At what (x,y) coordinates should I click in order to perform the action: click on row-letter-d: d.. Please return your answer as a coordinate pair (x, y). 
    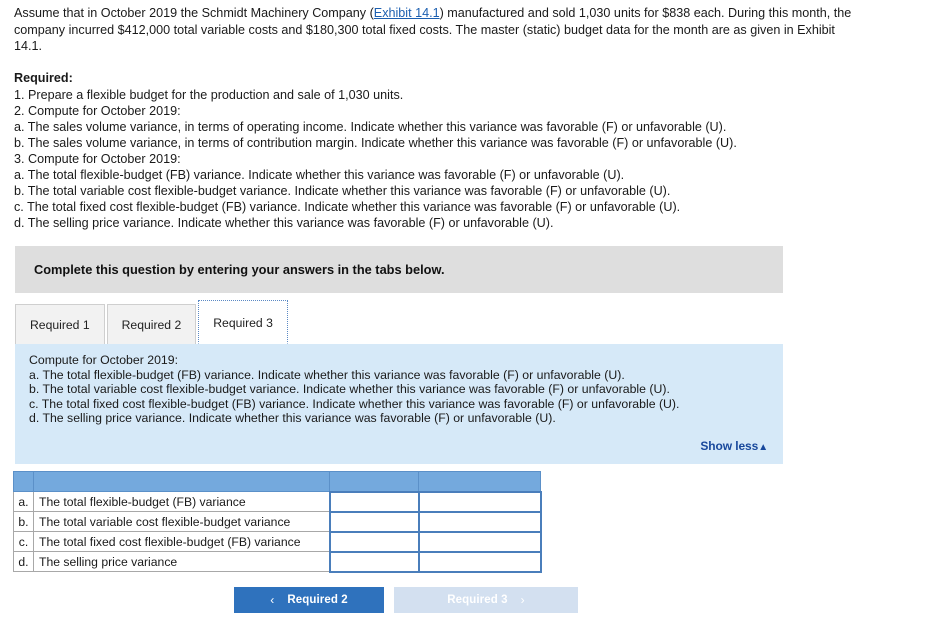
    Looking at the image, I should click on (23, 561).